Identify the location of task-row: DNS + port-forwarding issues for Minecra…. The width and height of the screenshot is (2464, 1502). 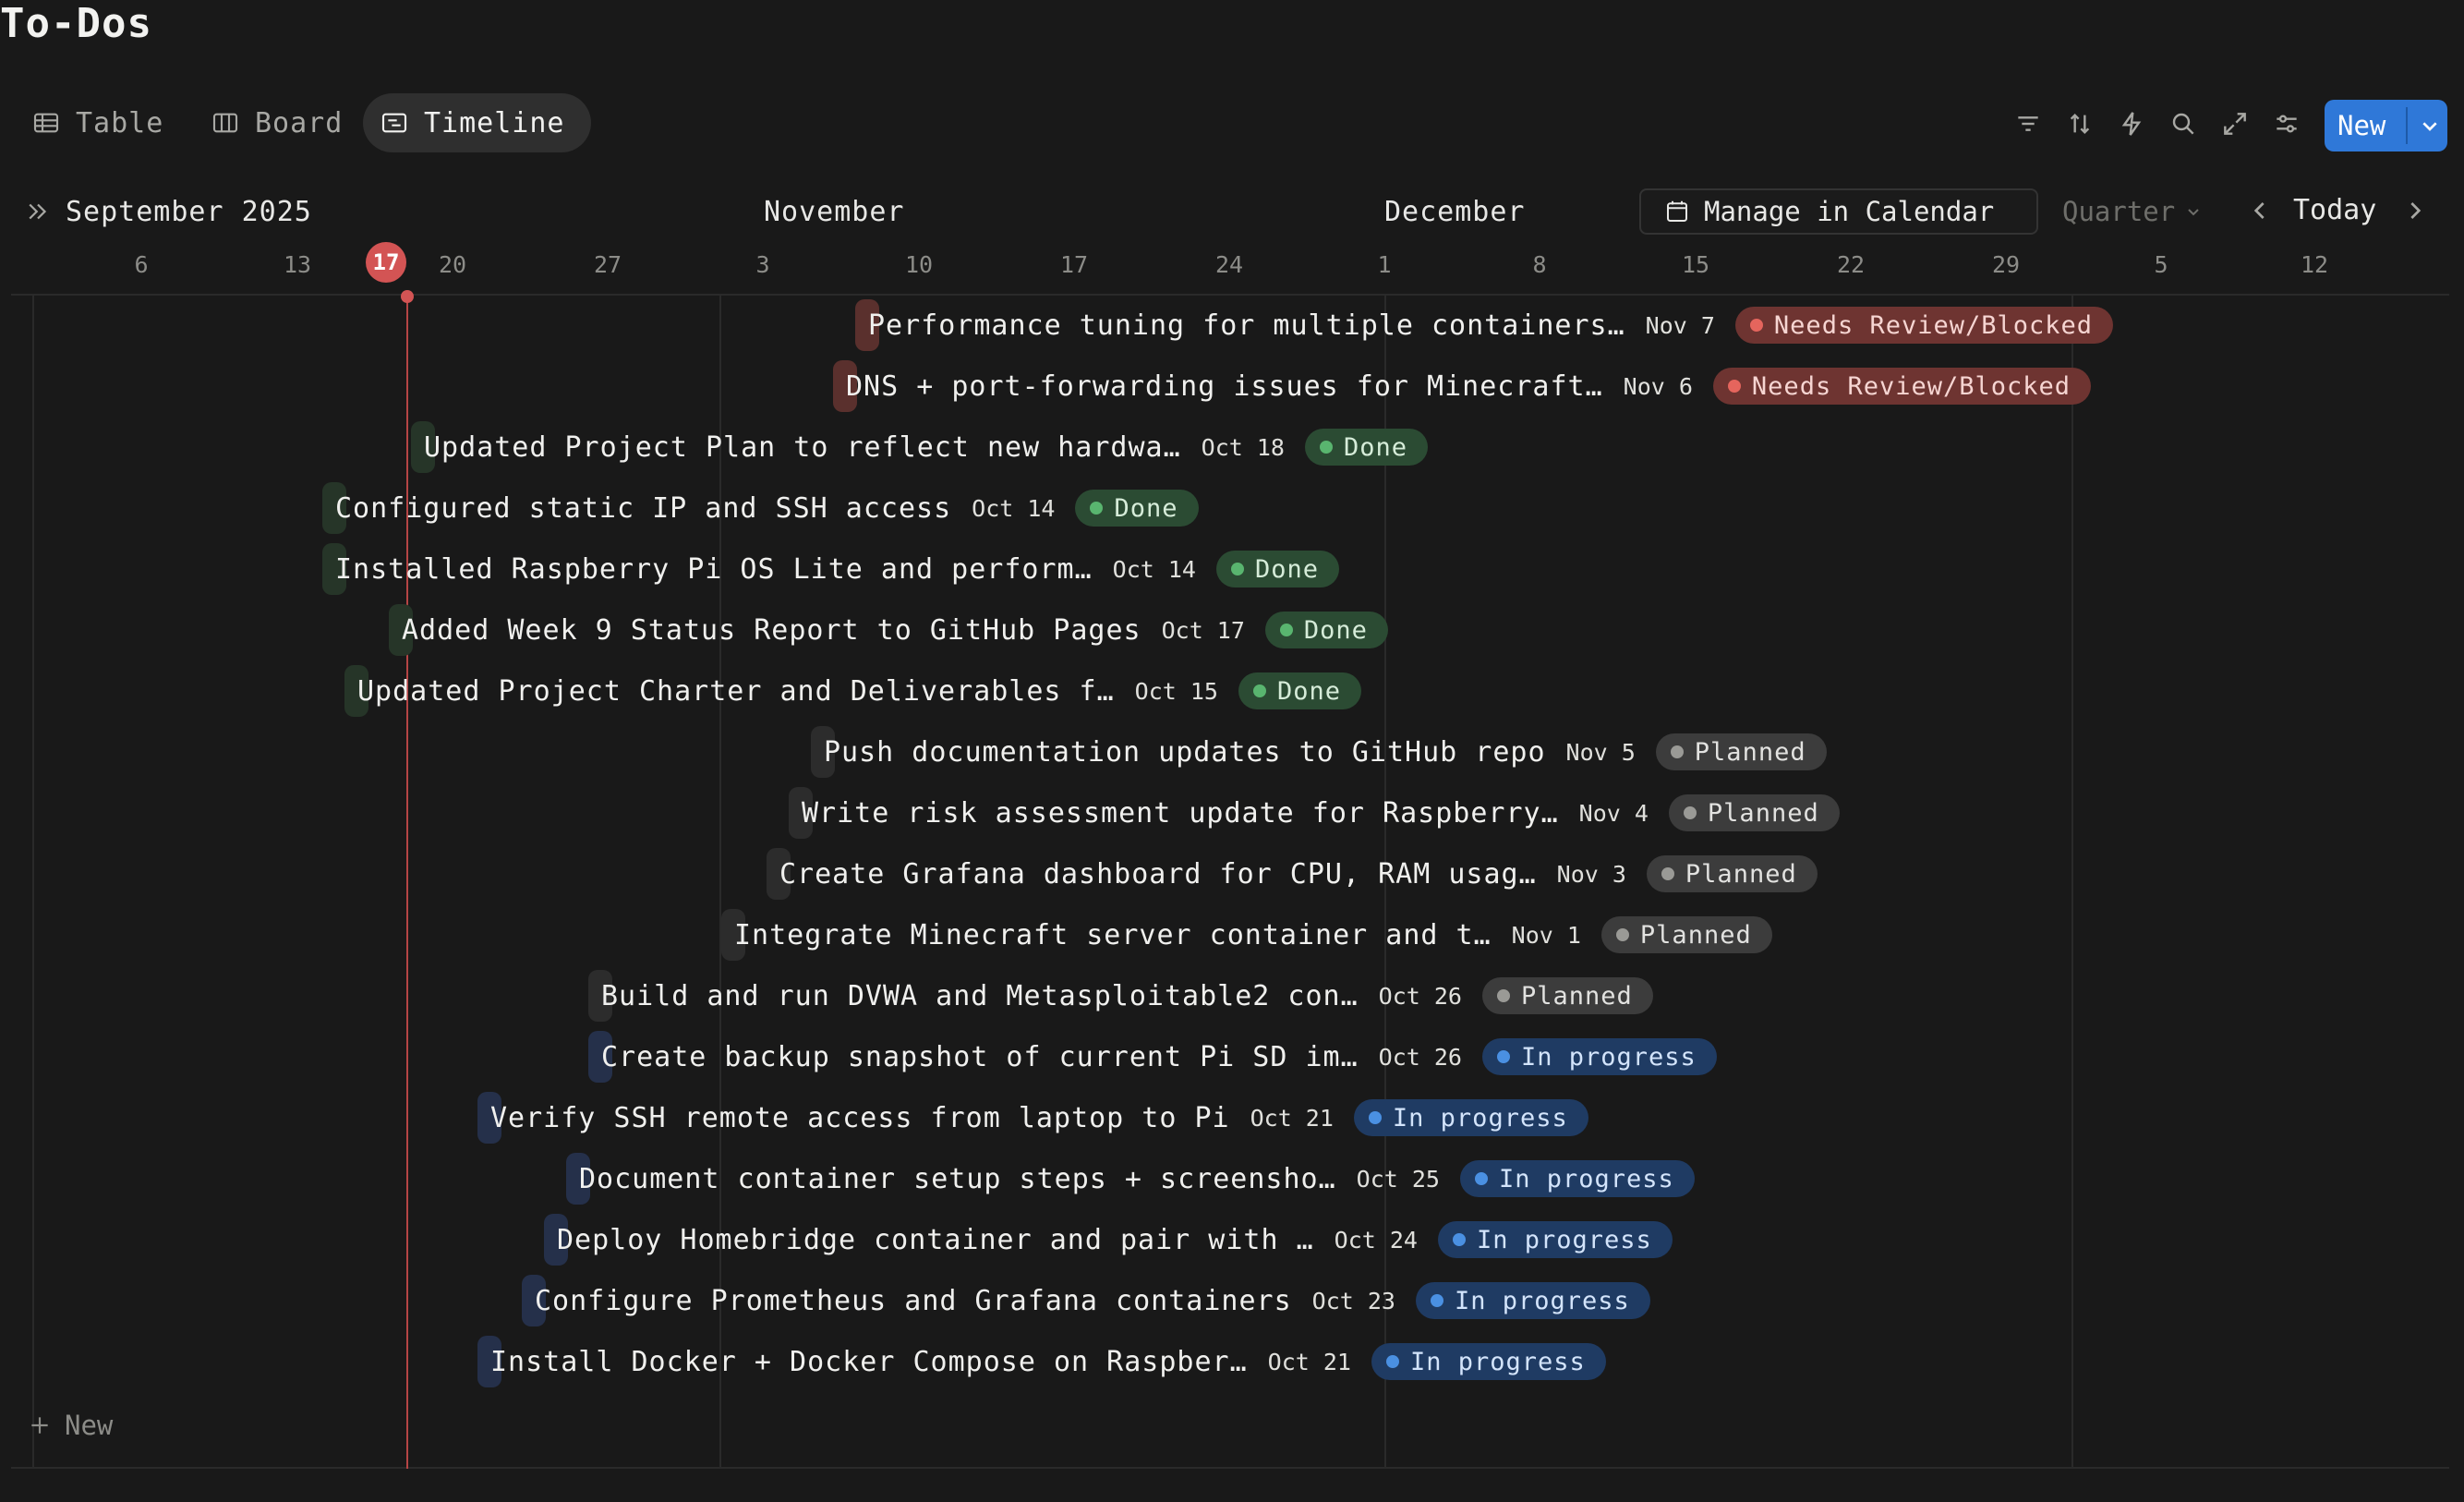
(1463, 386).